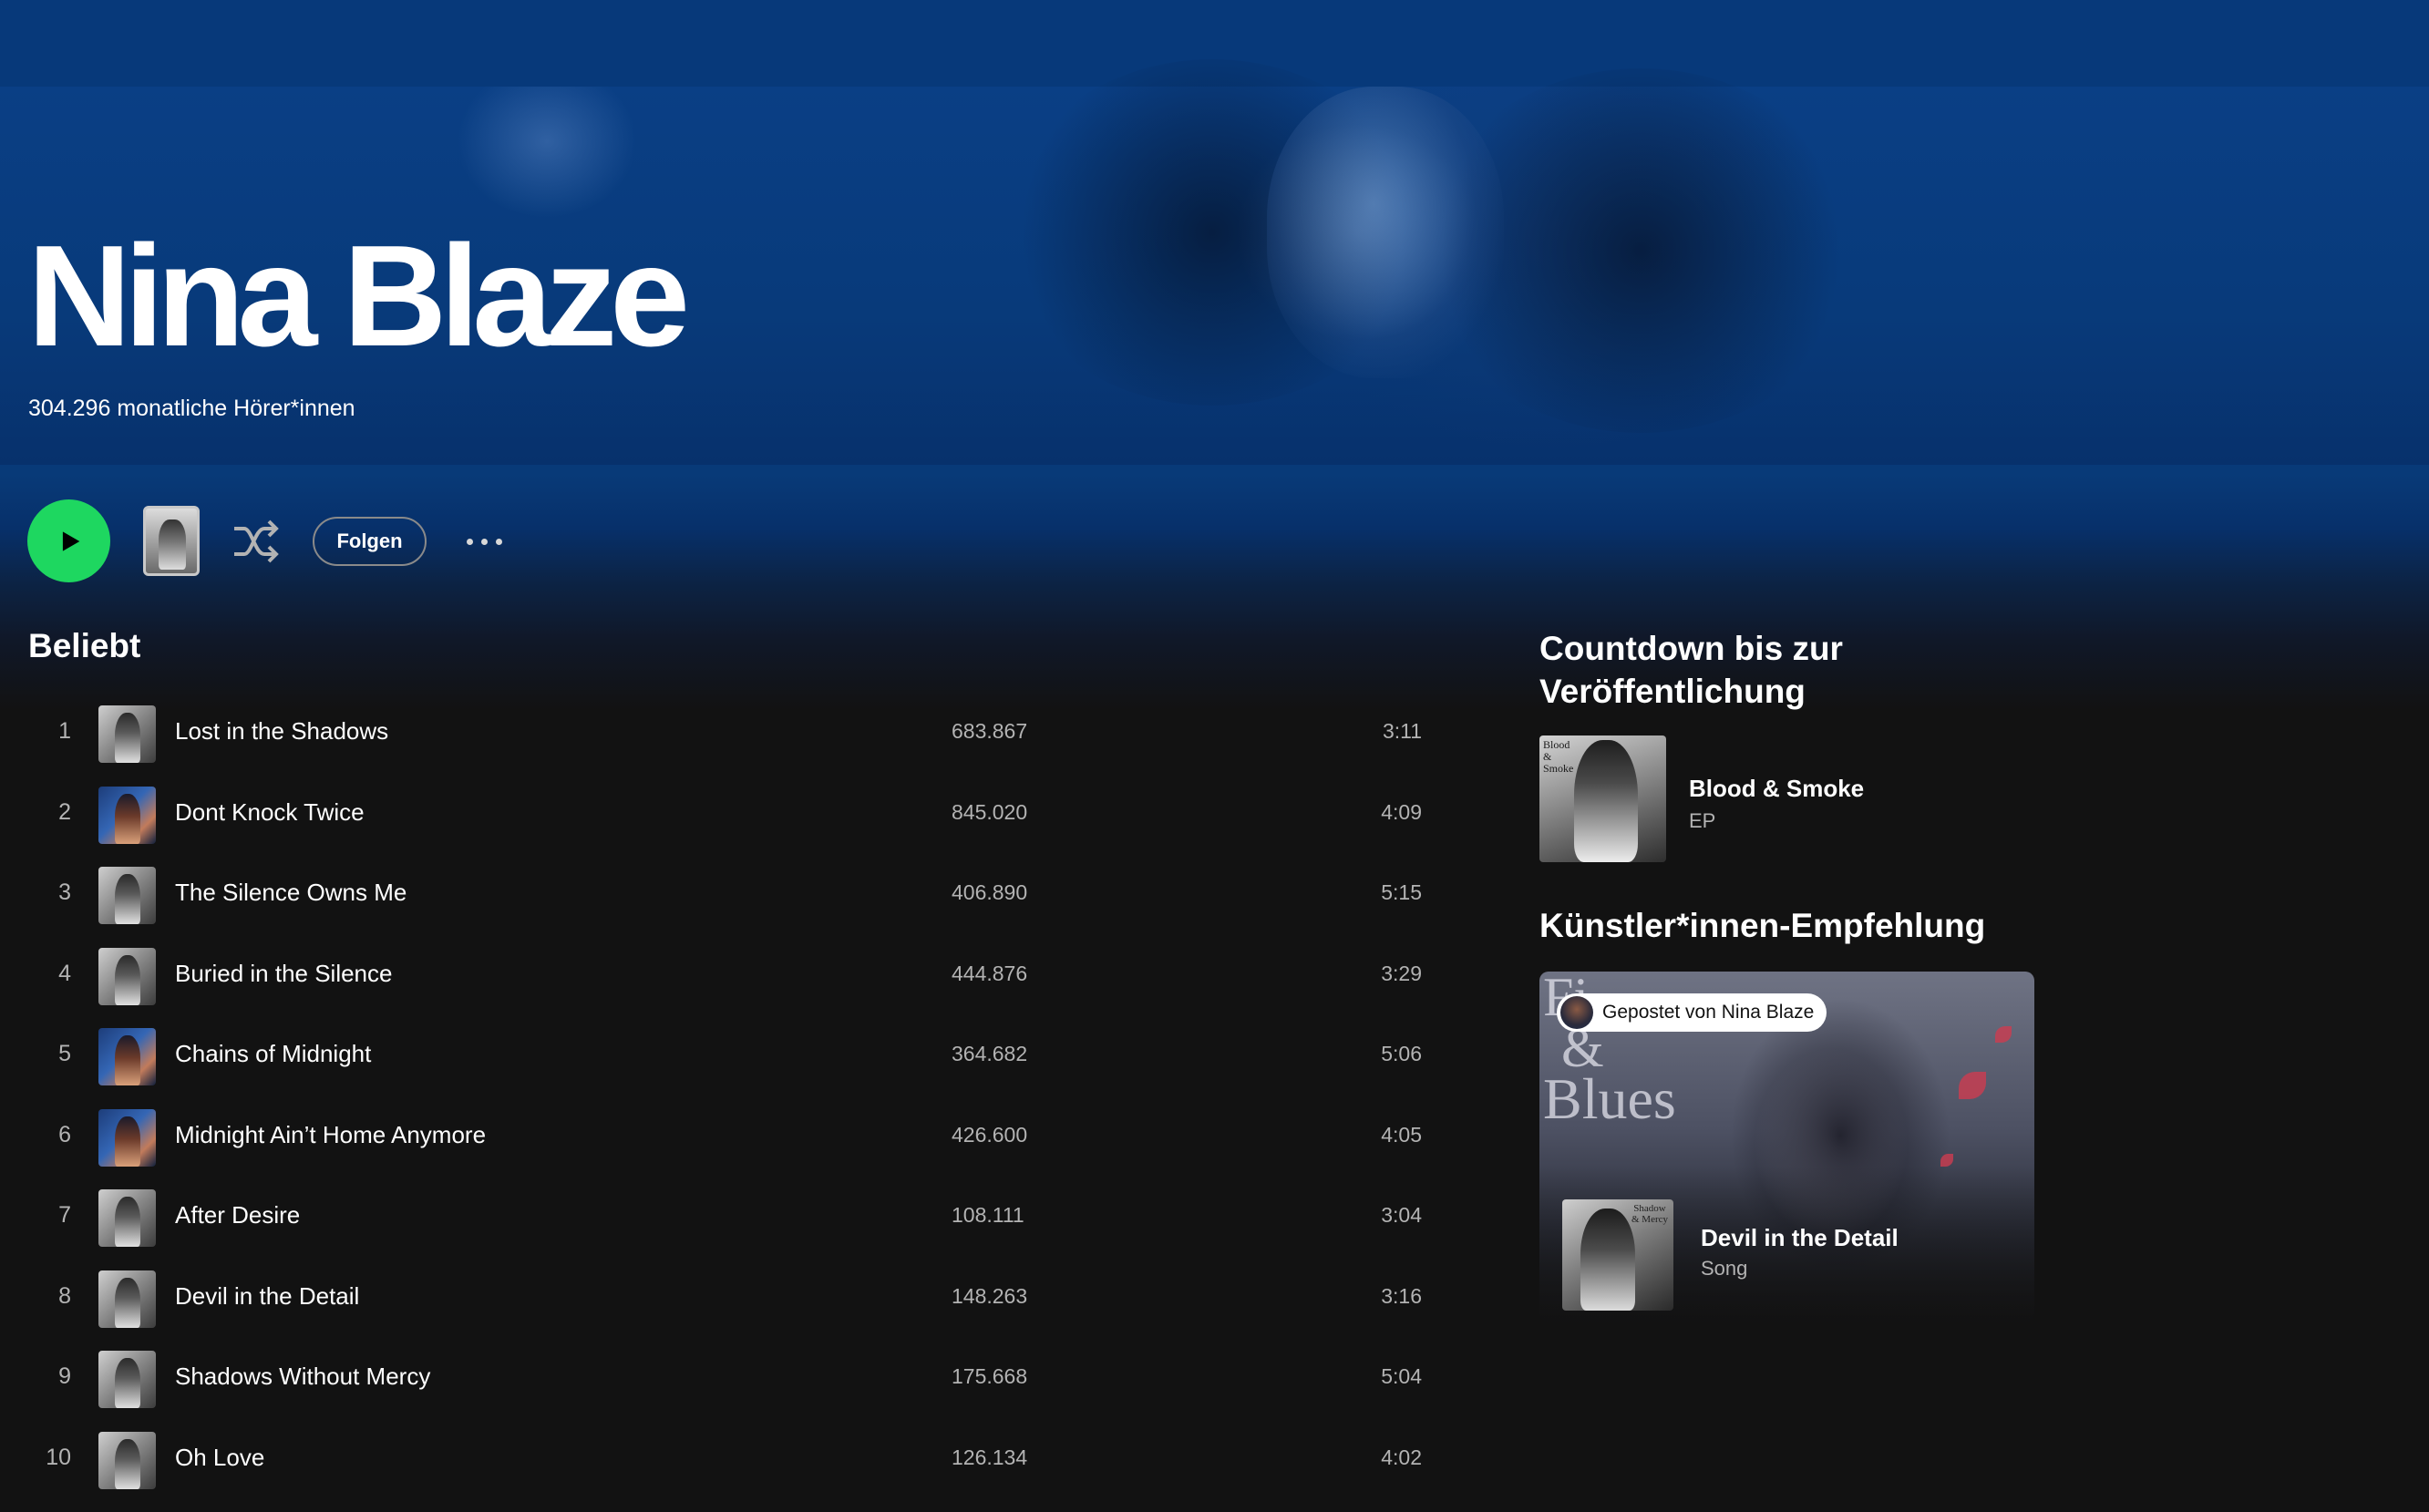 This screenshot has height=1512, width=2429. Describe the element at coordinates (219, 1458) in the screenshot. I see `track-title: Oh Love` at that location.